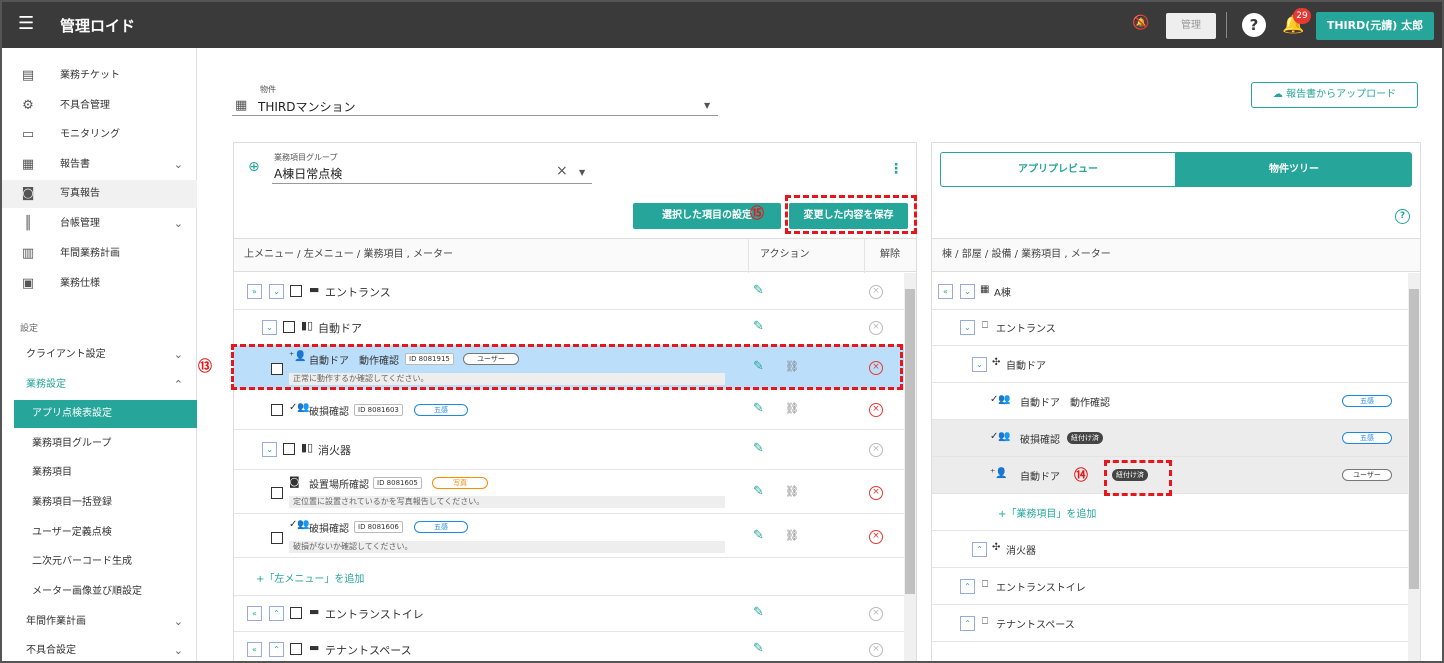 Image resolution: width=1444 pixels, height=663 pixels. Describe the element at coordinates (105, 414) in the screenshot. I see `sidebar-sub-app-checklist: アプリ点検表設定` at that location.